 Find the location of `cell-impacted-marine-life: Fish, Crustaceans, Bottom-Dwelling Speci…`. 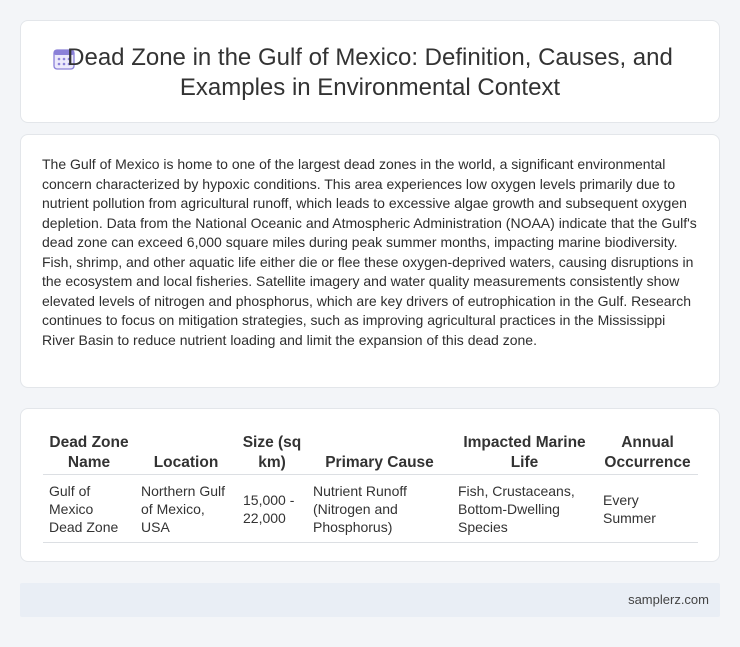

cell-impacted-marine-life: Fish, Crustaceans, Bottom-Dwelling Speci… is located at coordinates (524, 508).